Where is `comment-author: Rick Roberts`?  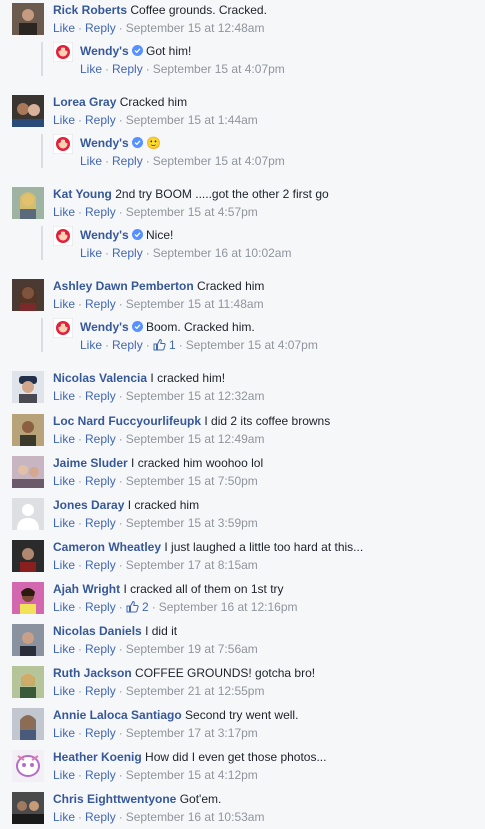
comment-author: Rick Roberts is located at coordinates (90, 10).